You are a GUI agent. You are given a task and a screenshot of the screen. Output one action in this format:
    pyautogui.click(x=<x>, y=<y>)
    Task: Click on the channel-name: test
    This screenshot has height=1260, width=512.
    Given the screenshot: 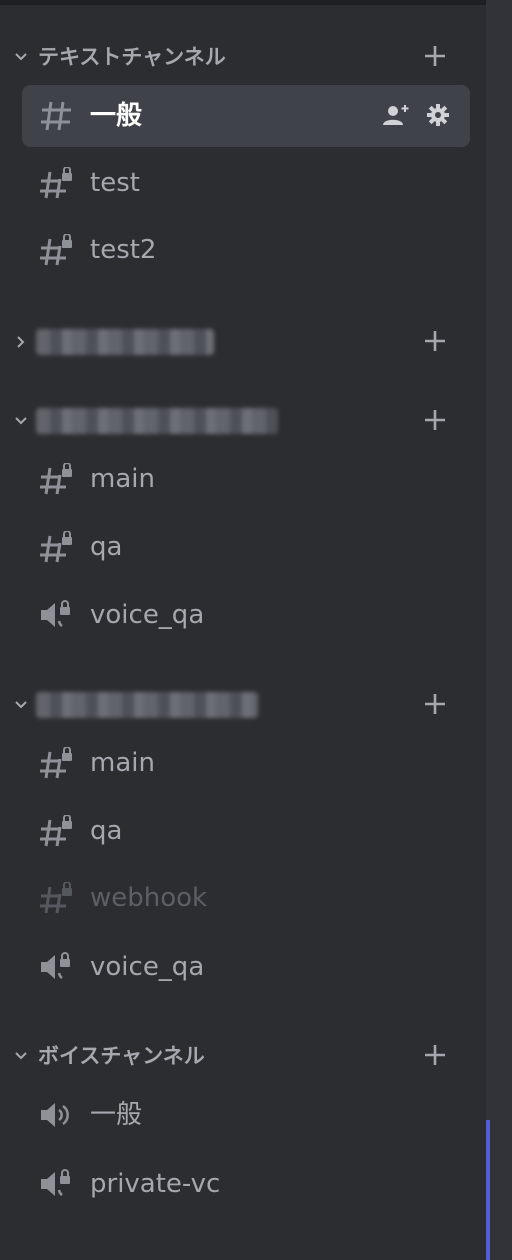 What is the action you would take?
    pyautogui.click(x=115, y=183)
    